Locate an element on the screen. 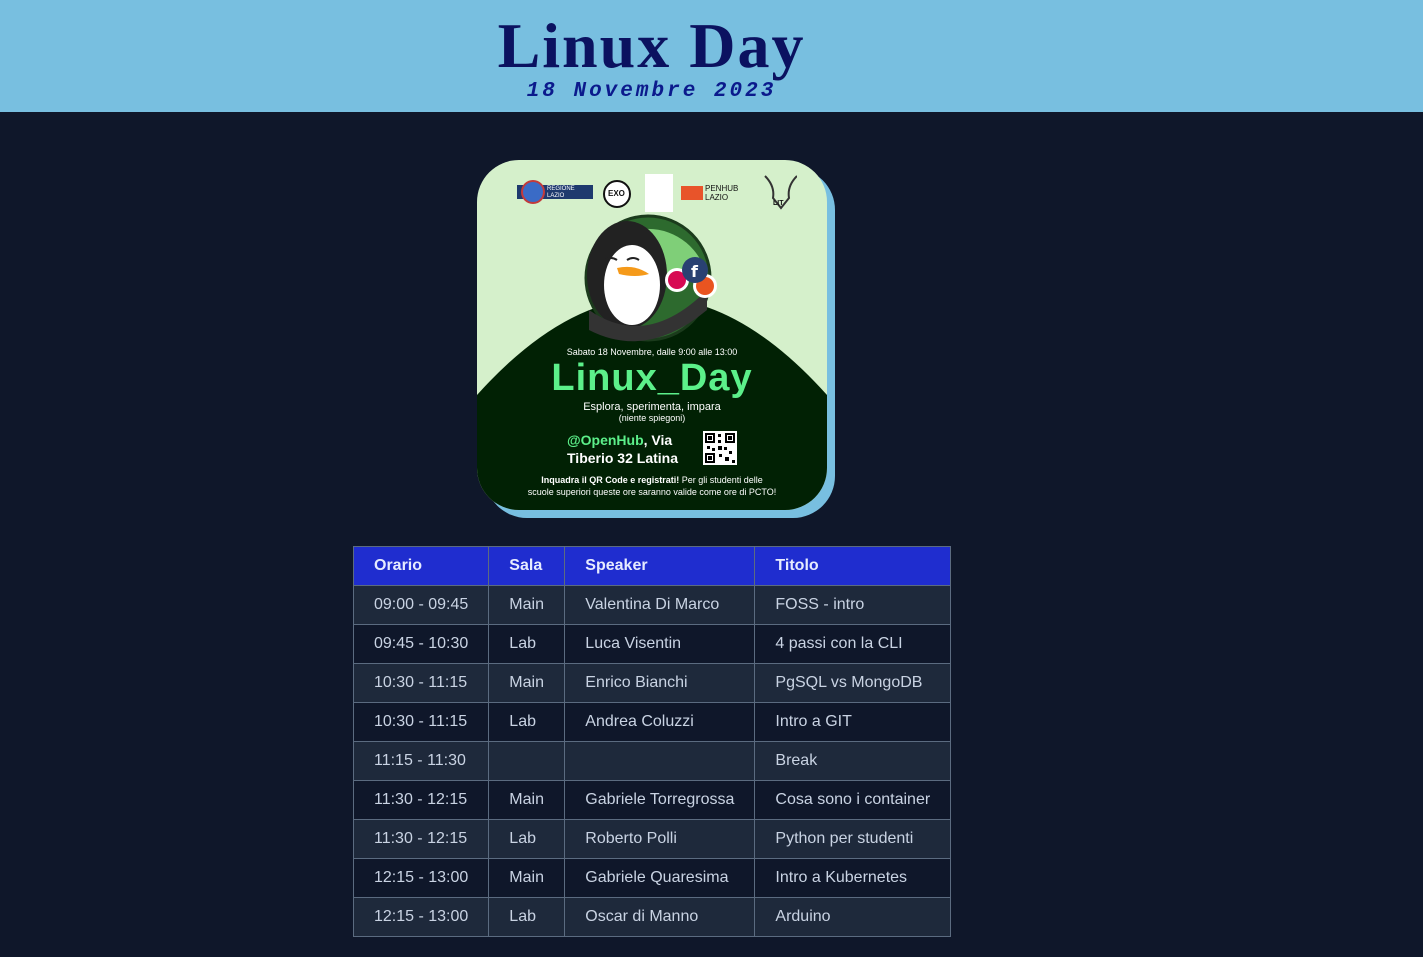 The width and height of the screenshot is (1423, 957). cell-titolo: FOSS - intro is located at coordinates (853, 605).